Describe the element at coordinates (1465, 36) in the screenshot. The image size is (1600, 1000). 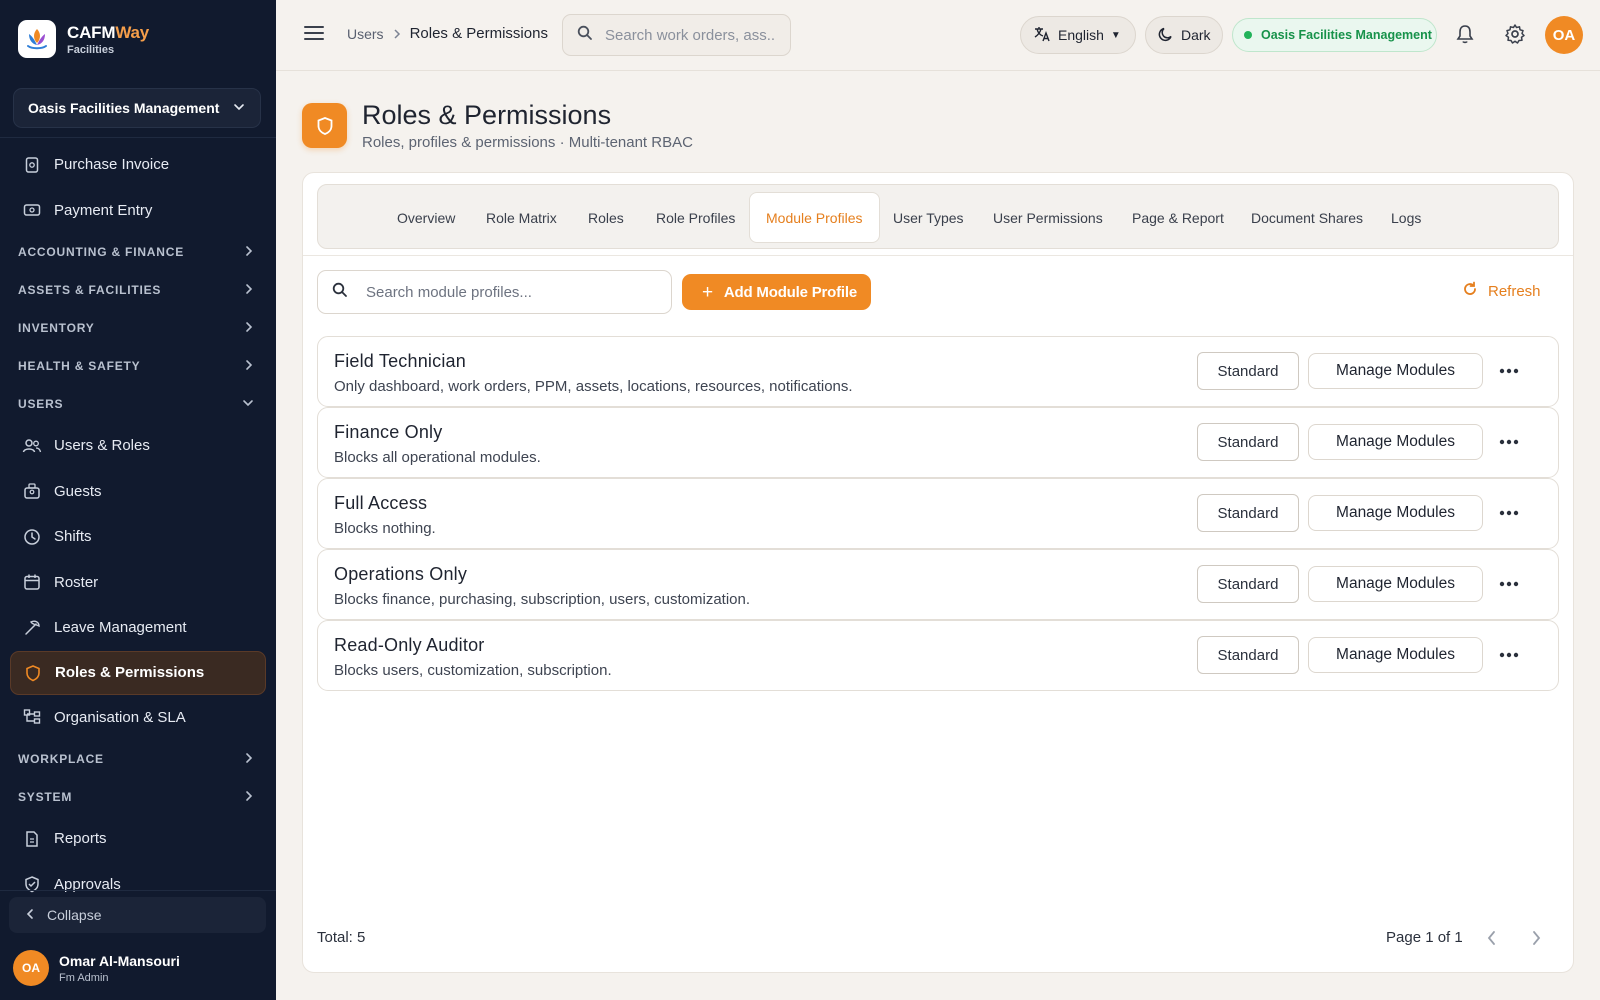
I see `bell-icon` at that location.